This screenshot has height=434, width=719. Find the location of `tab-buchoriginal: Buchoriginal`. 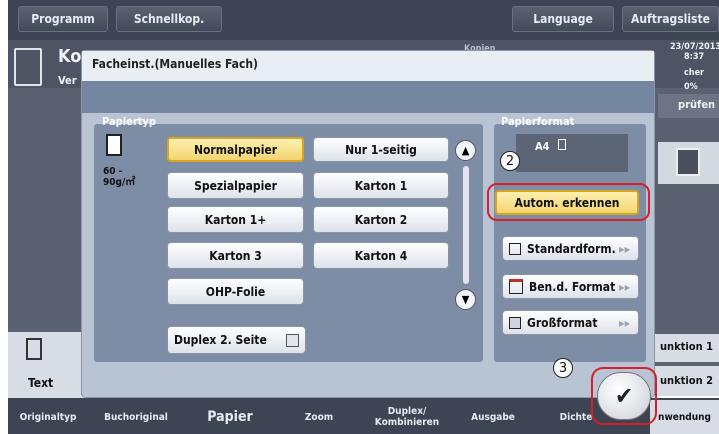

tab-buchoriginal: Buchoriginal is located at coordinates (136, 417).